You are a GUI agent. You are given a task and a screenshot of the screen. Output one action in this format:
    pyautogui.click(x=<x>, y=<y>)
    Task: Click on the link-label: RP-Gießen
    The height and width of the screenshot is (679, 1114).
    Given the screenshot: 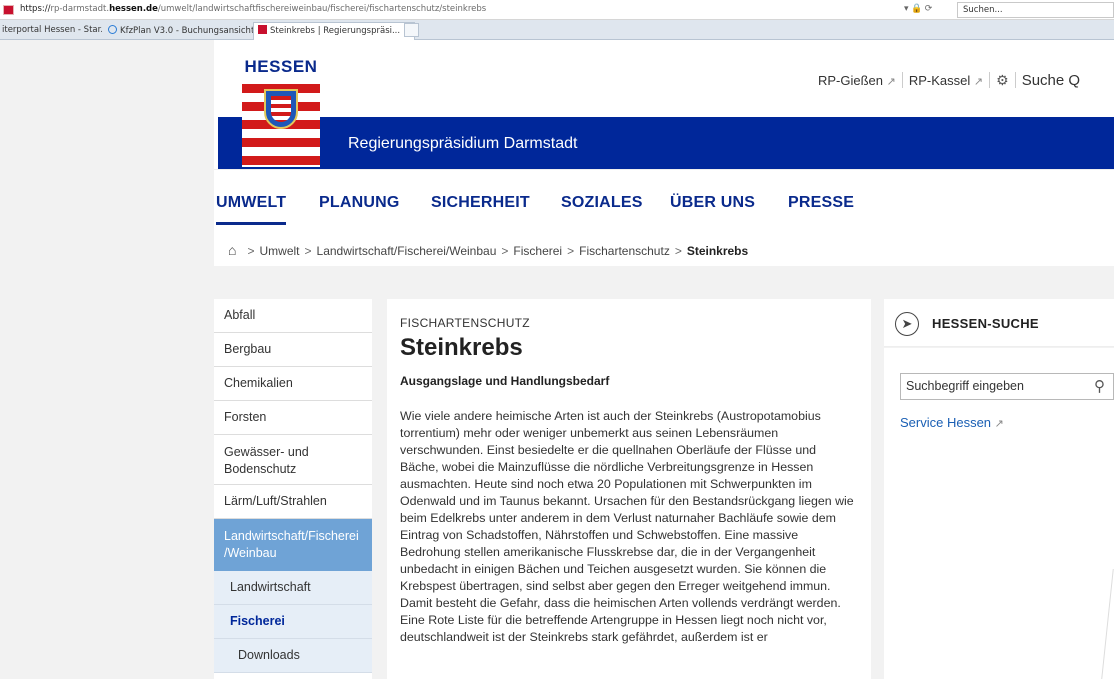 What is the action you would take?
    pyautogui.click(x=851, y=80)
    